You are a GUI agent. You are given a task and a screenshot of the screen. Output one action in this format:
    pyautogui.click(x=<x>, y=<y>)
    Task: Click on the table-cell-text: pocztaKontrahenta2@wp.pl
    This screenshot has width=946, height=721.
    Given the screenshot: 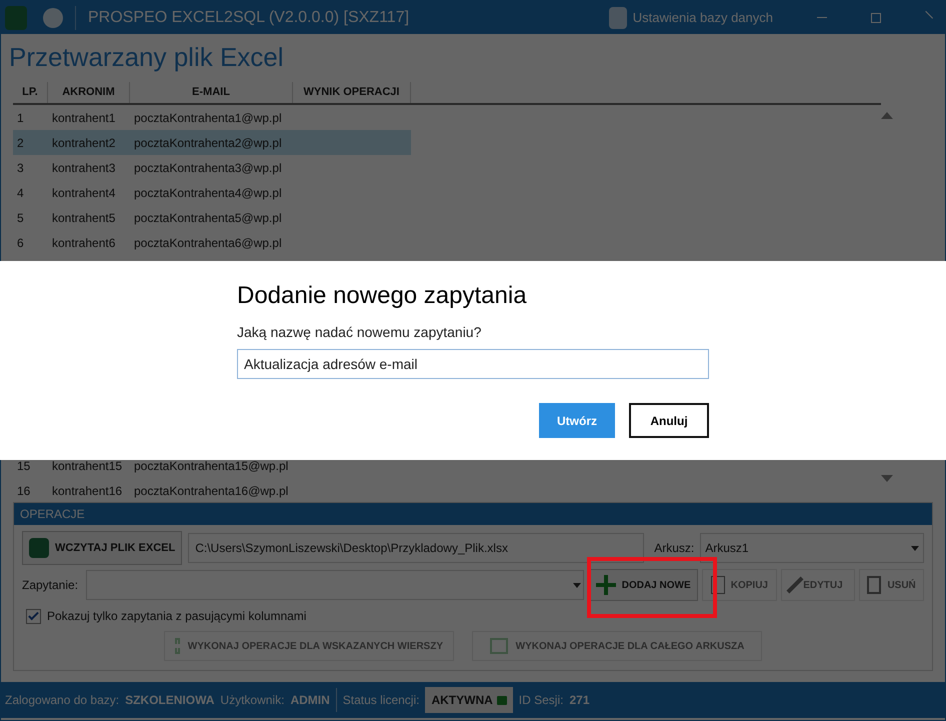 What is the action you would take?
    pyautogui.click(x=208, y=143)
    